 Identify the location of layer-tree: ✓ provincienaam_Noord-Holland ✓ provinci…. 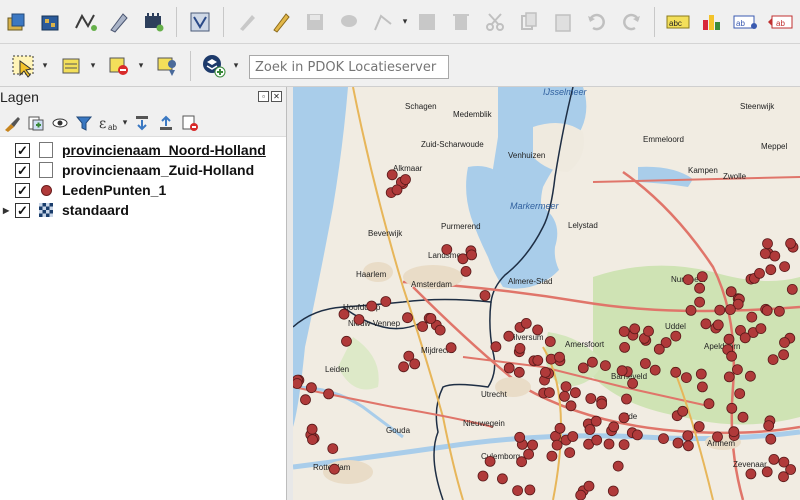
(143, 178).